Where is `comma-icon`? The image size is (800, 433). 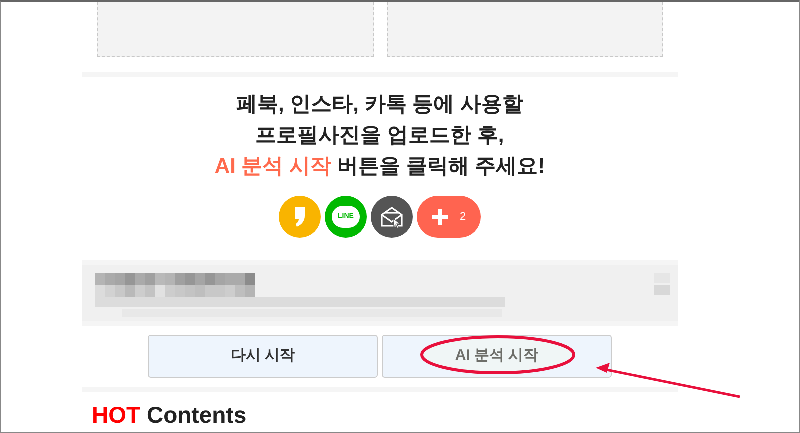 comma-icon is located at coordinates (300, 217).